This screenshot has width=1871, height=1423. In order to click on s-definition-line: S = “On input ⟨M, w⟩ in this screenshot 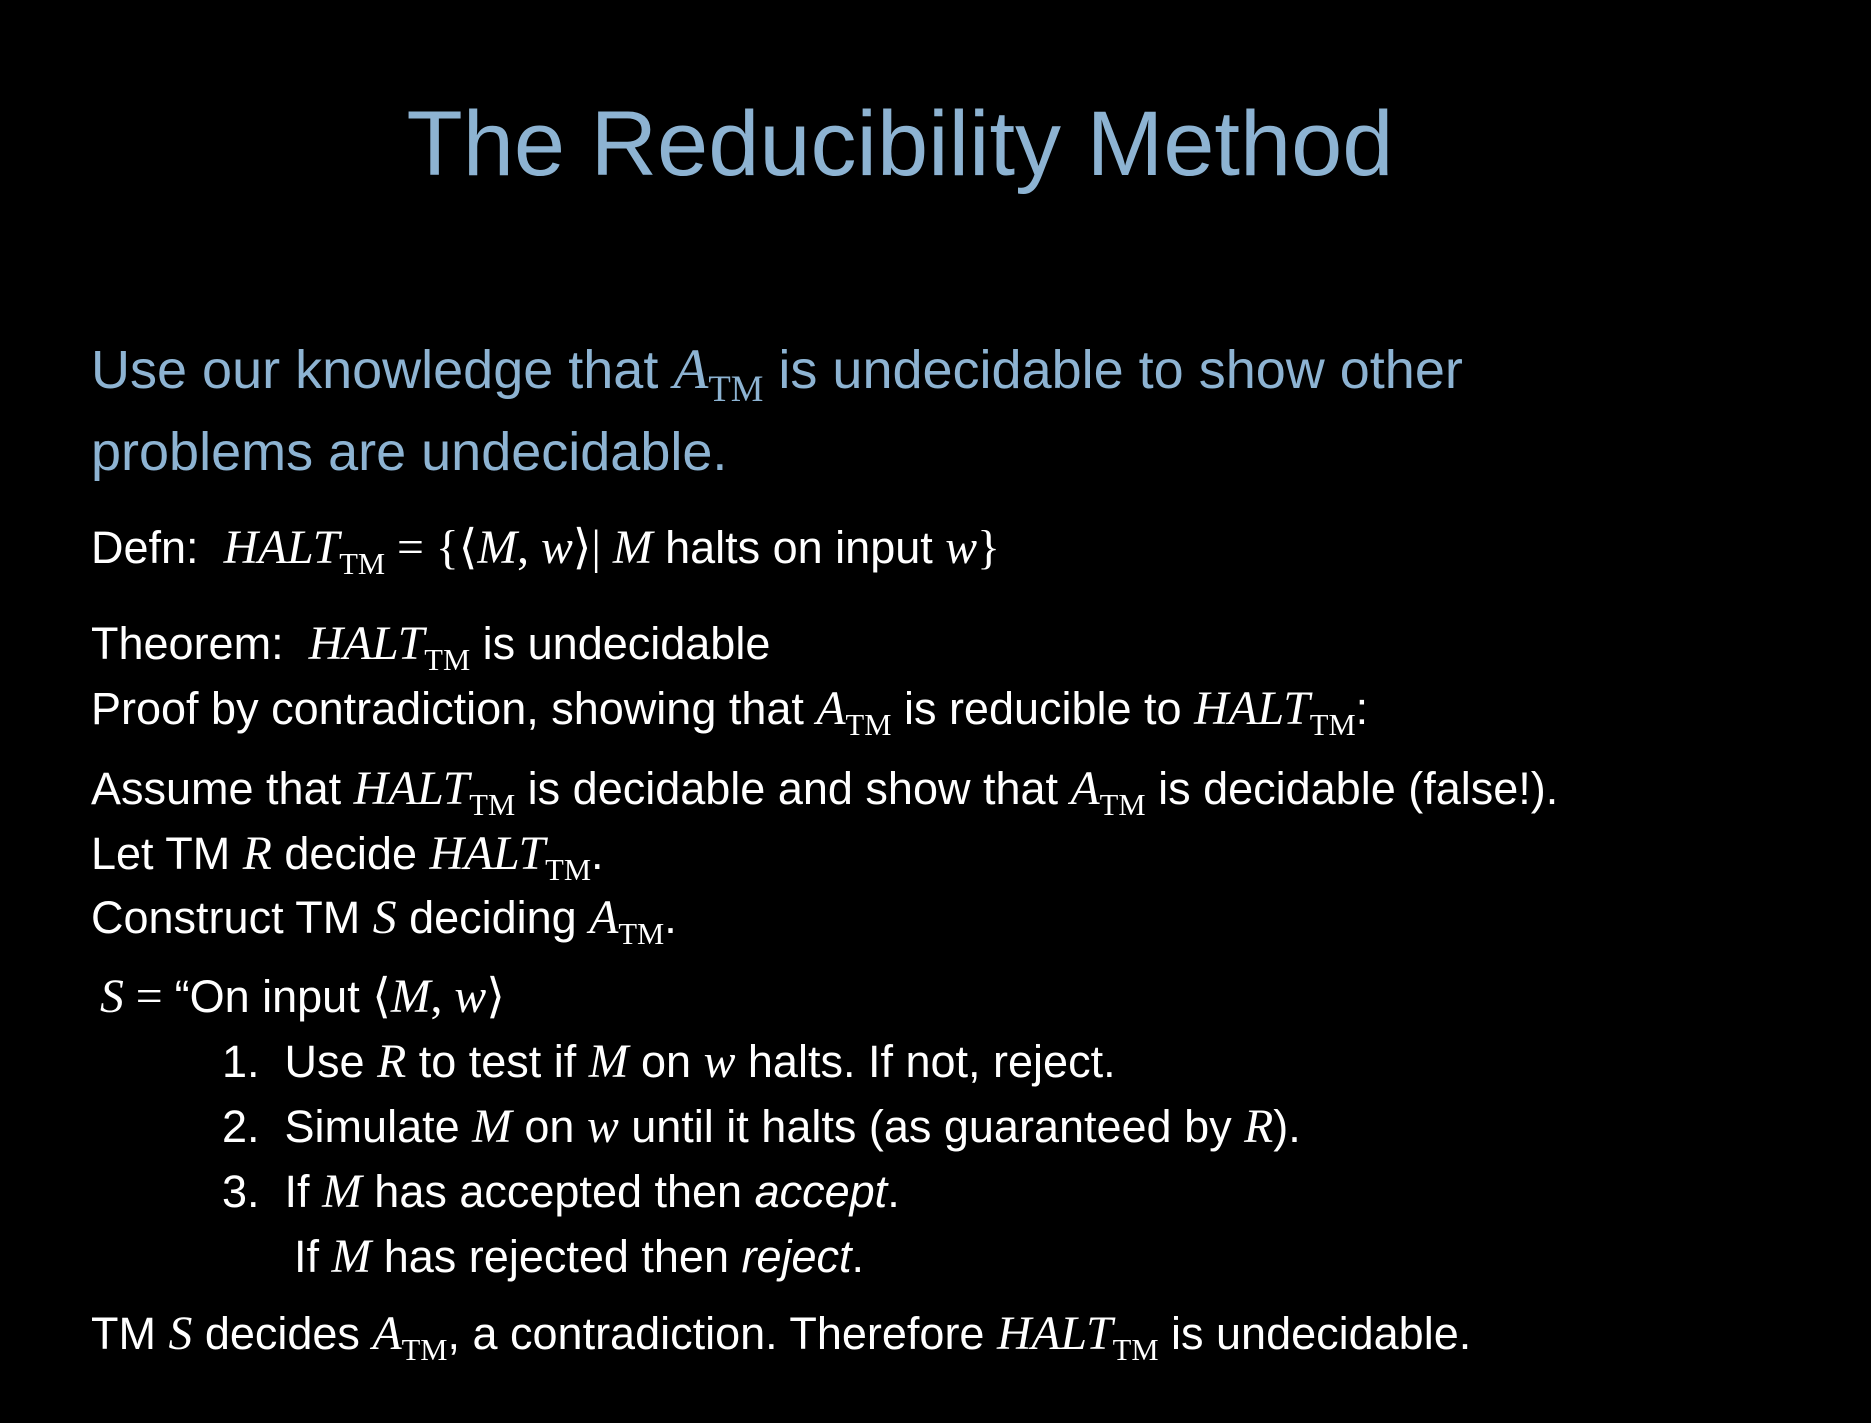, I will do `click(302, 996)`.